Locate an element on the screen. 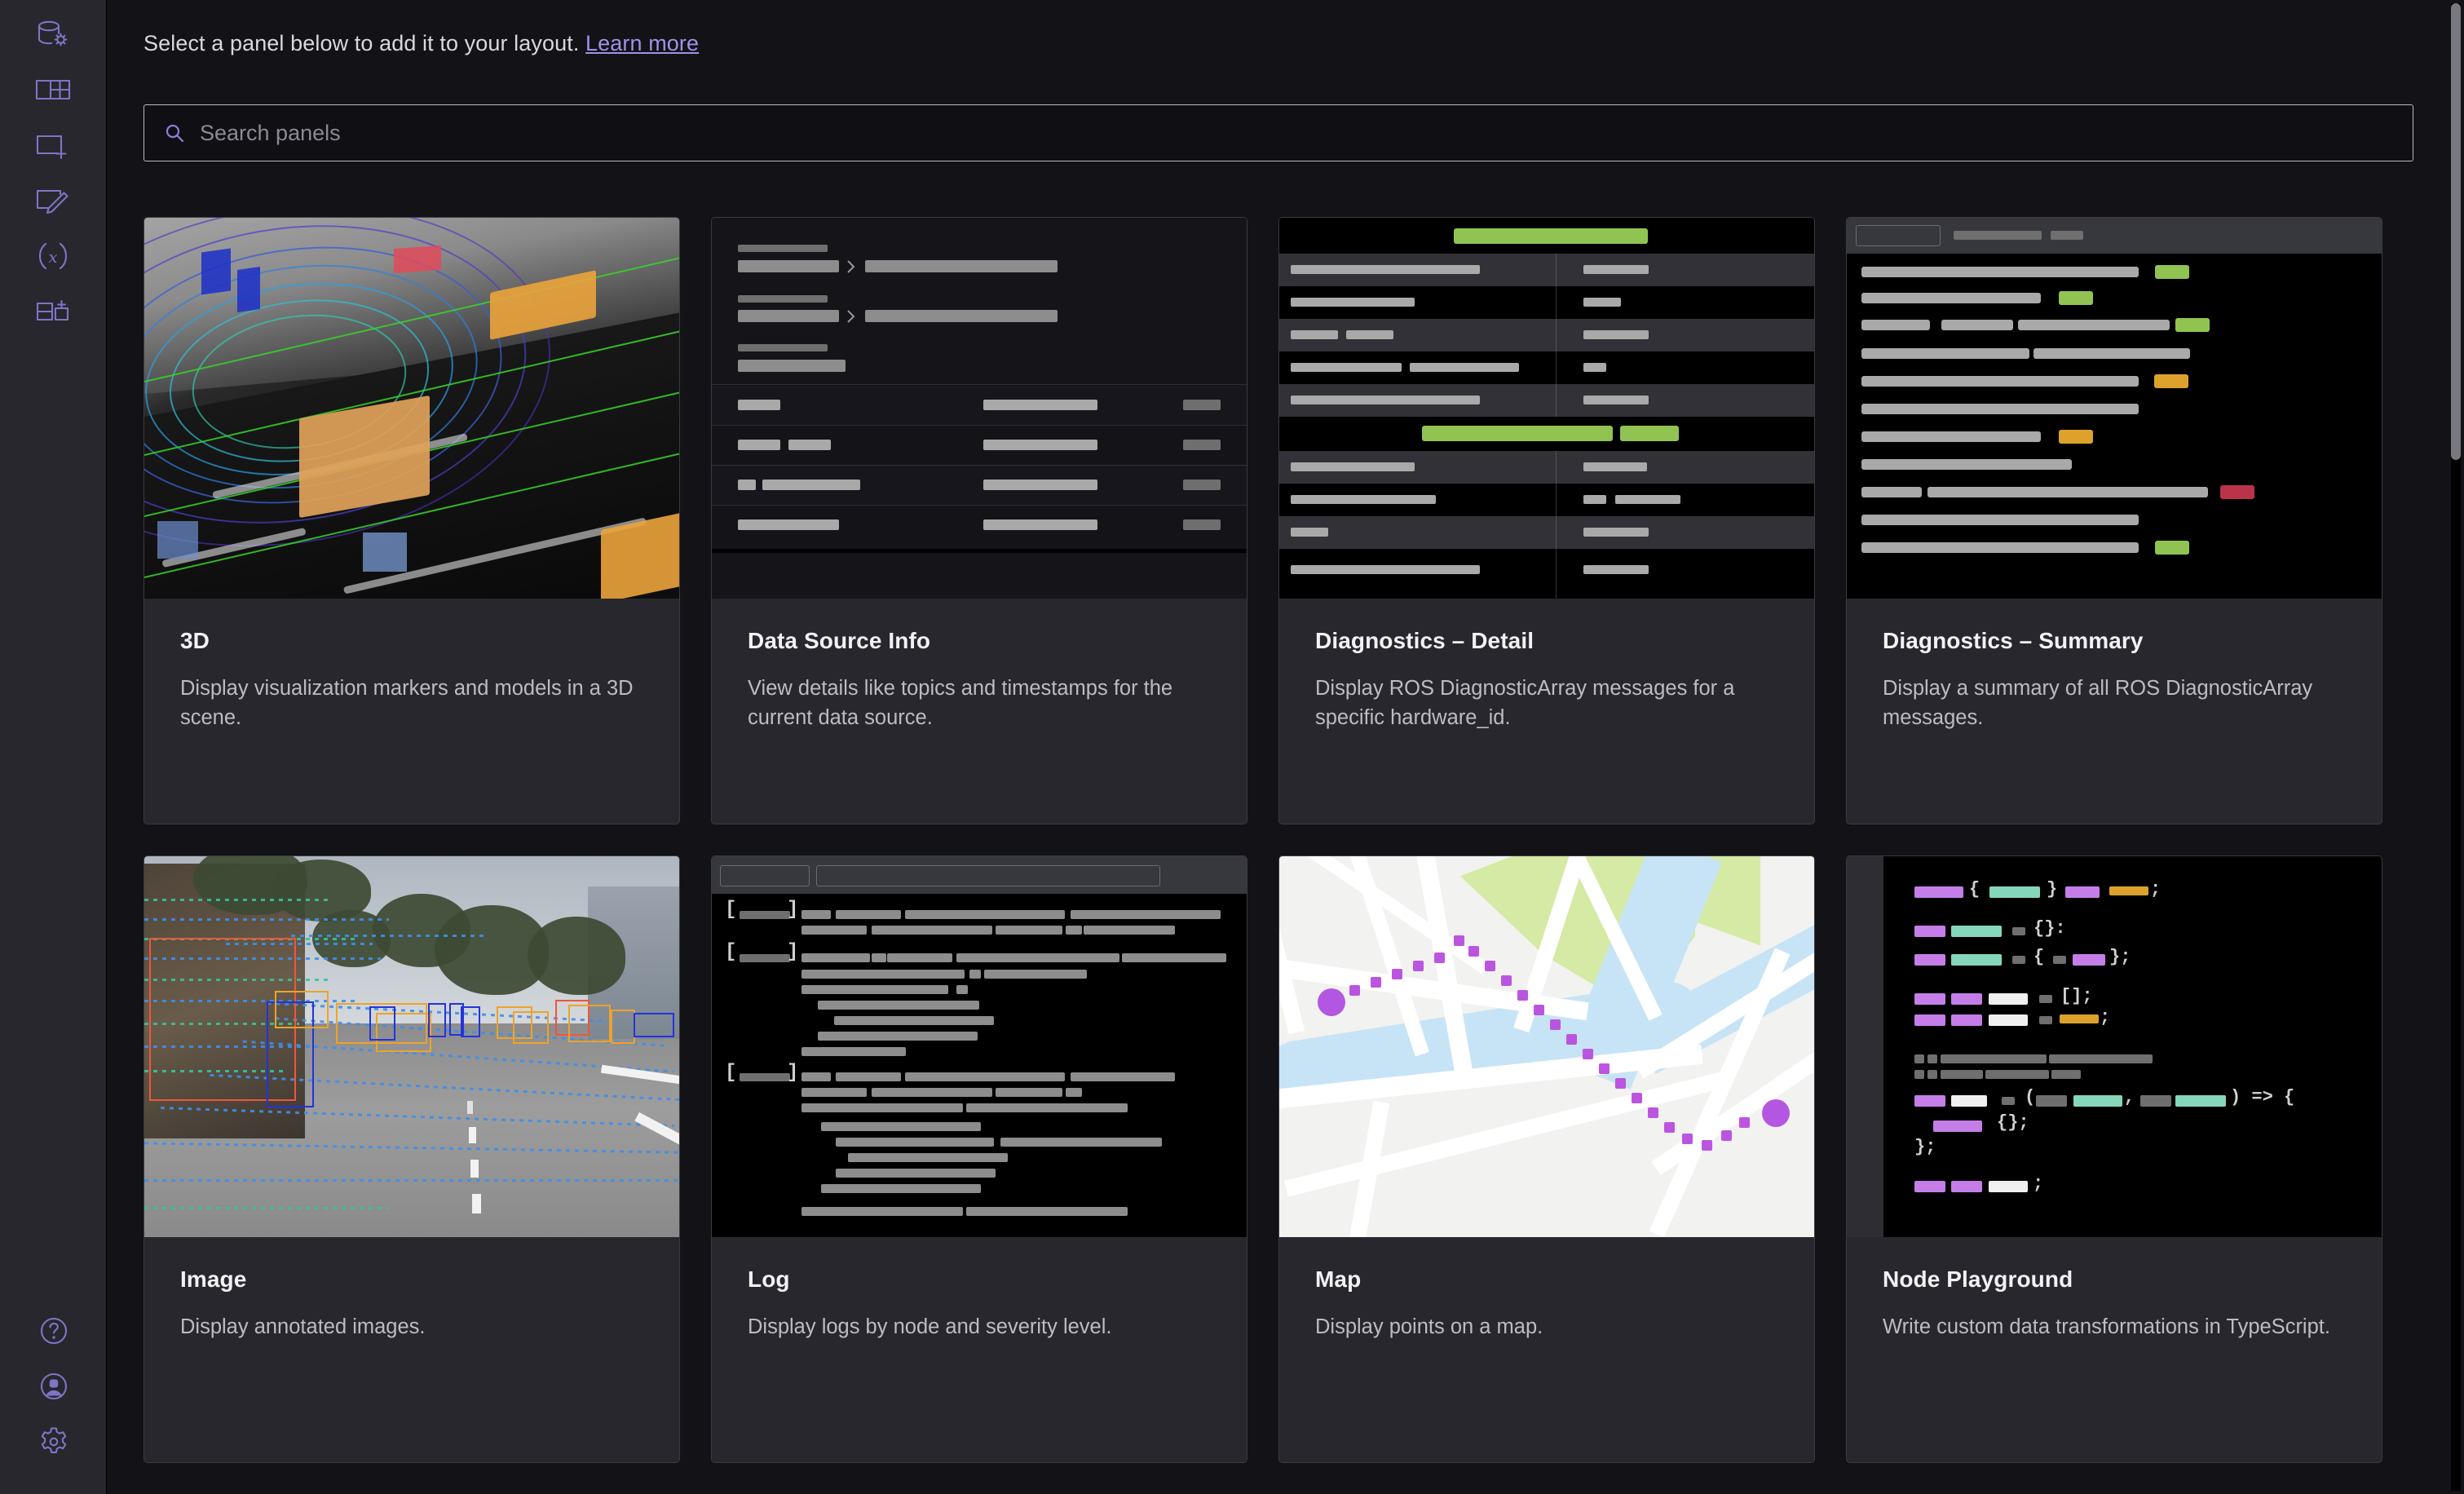  sidebar-bottom-group is located at coordinates (53, 1386).